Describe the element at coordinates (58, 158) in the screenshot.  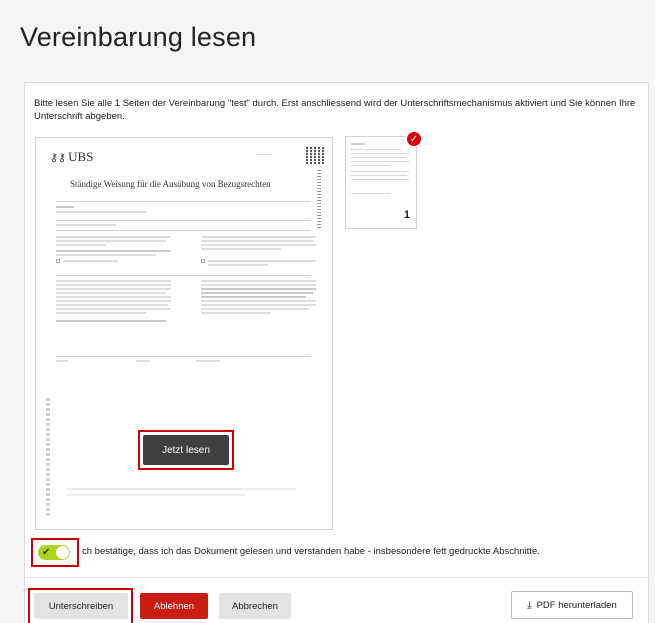
I see `ubs-keys-icon: ⚷⚷` at that location.